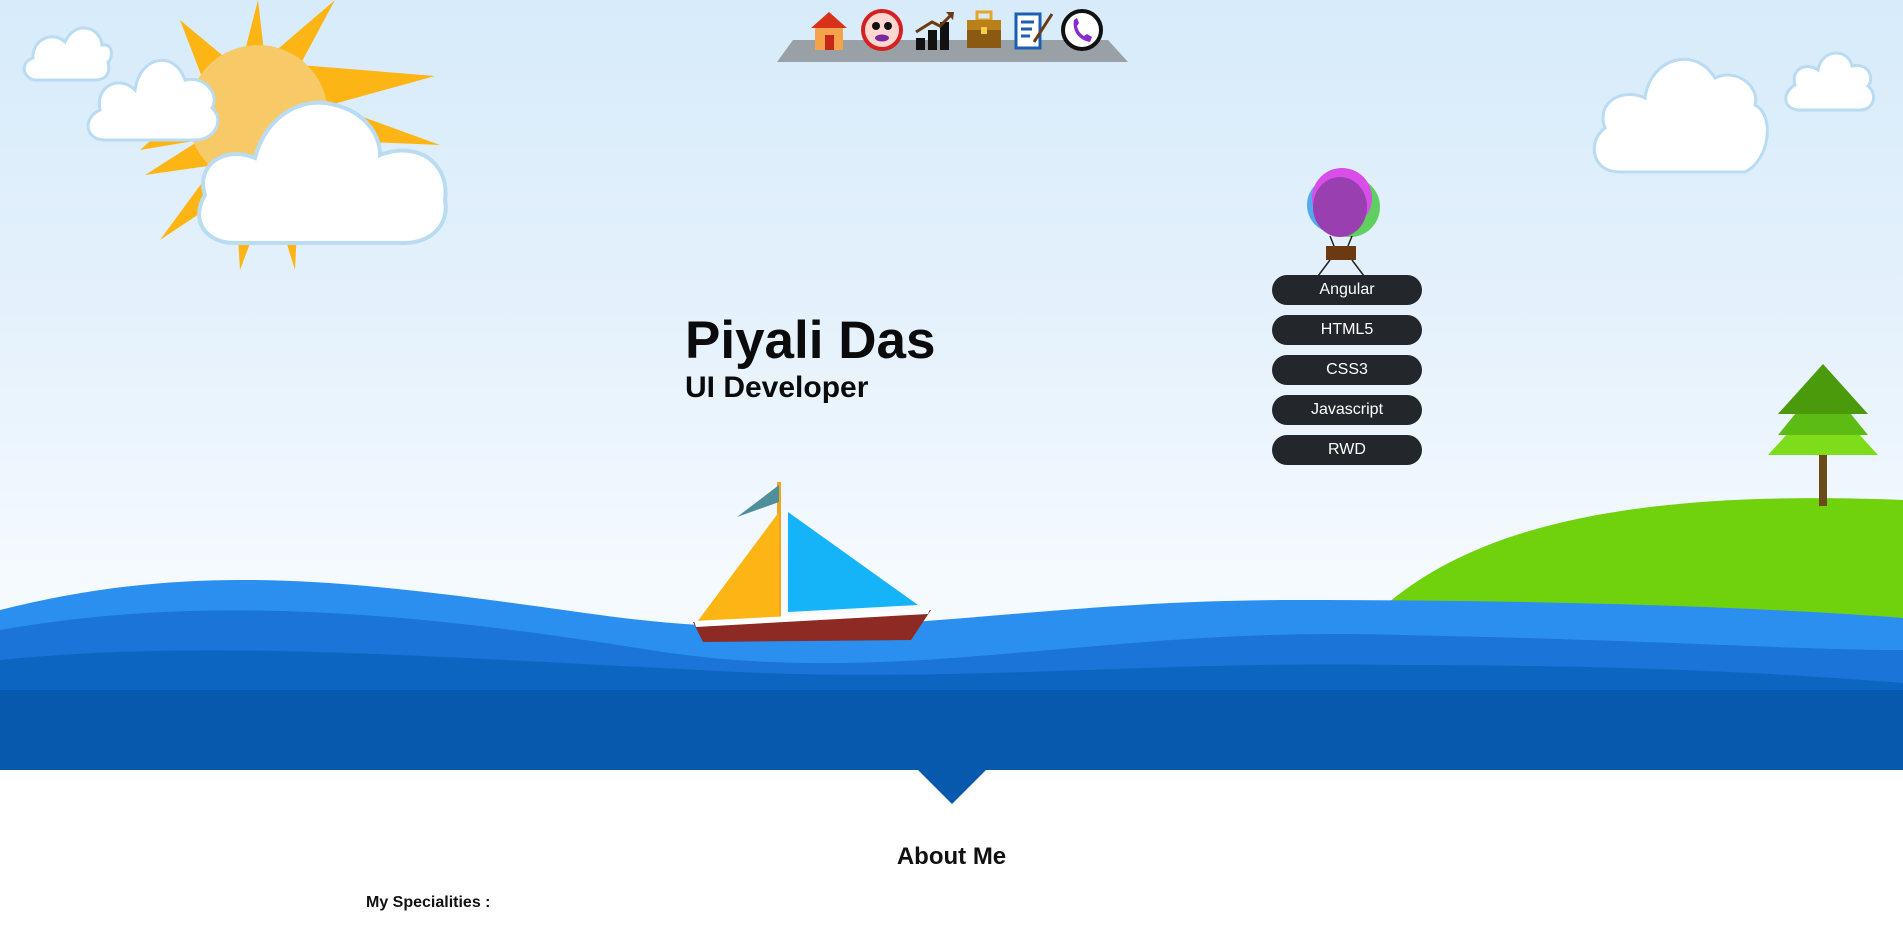 The height and width of the screenshot is (937, 1903). I want to click on skill-pill-css3: CSS3, so click(1347, 370).